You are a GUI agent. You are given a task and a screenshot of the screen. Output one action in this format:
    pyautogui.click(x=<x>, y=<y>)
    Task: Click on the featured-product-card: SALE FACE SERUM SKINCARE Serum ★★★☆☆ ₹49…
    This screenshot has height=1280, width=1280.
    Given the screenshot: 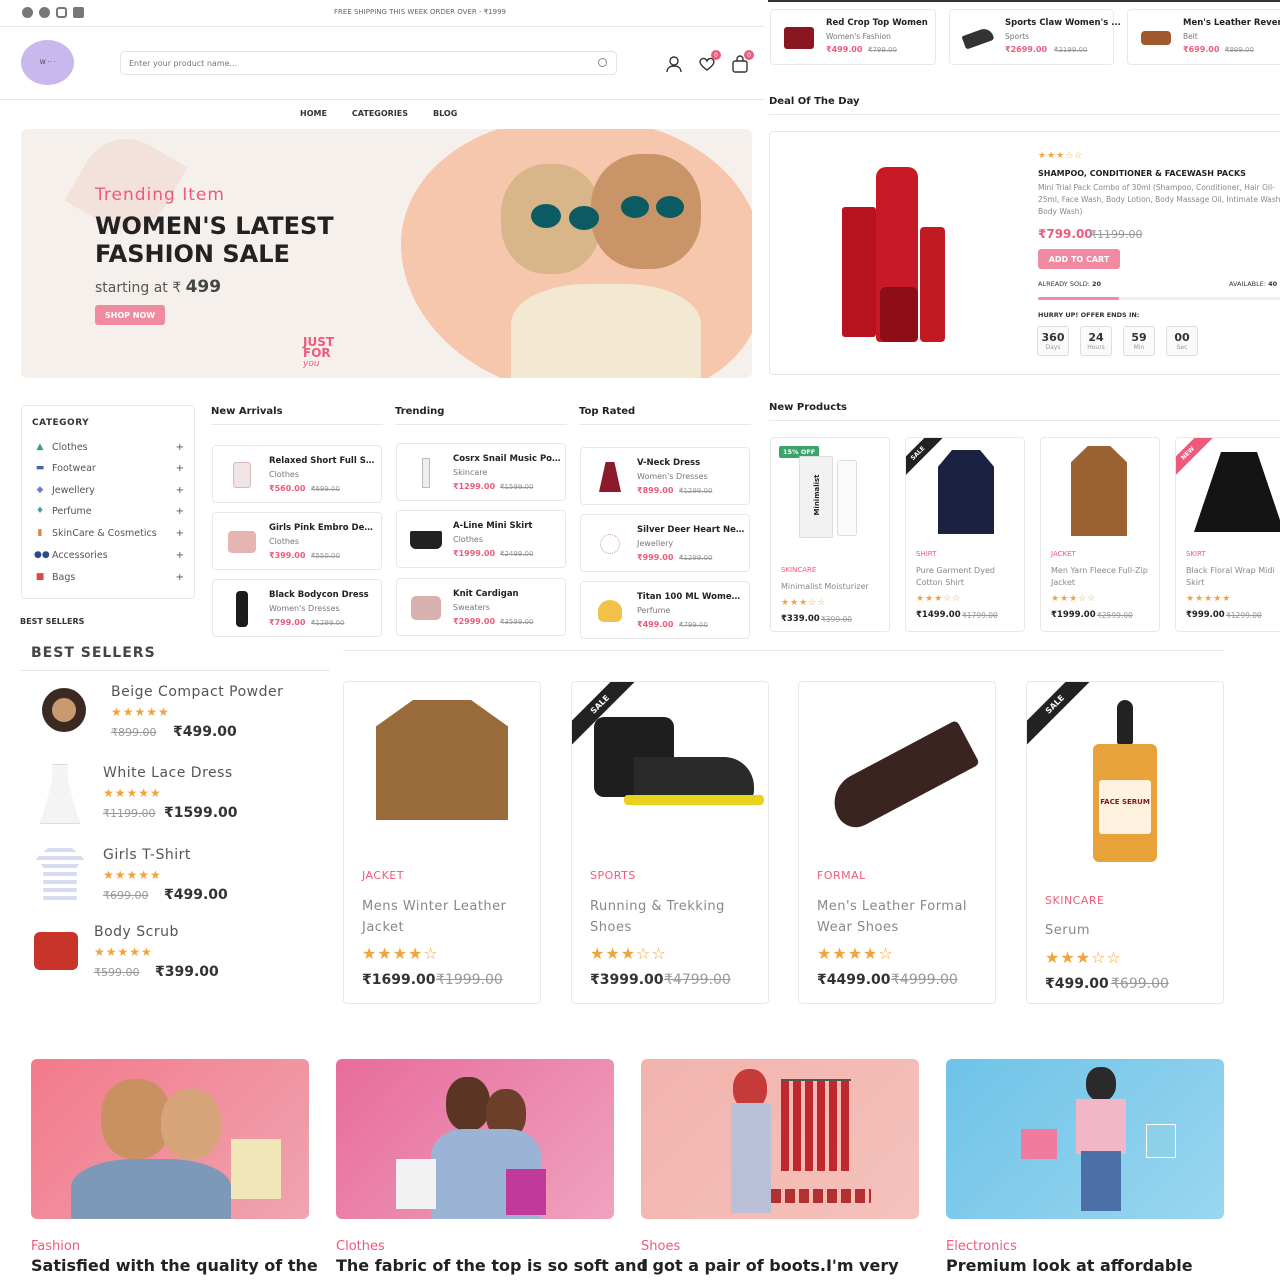 What is the action you would take?
    pyautogui.click(x=1125, y=842)
    